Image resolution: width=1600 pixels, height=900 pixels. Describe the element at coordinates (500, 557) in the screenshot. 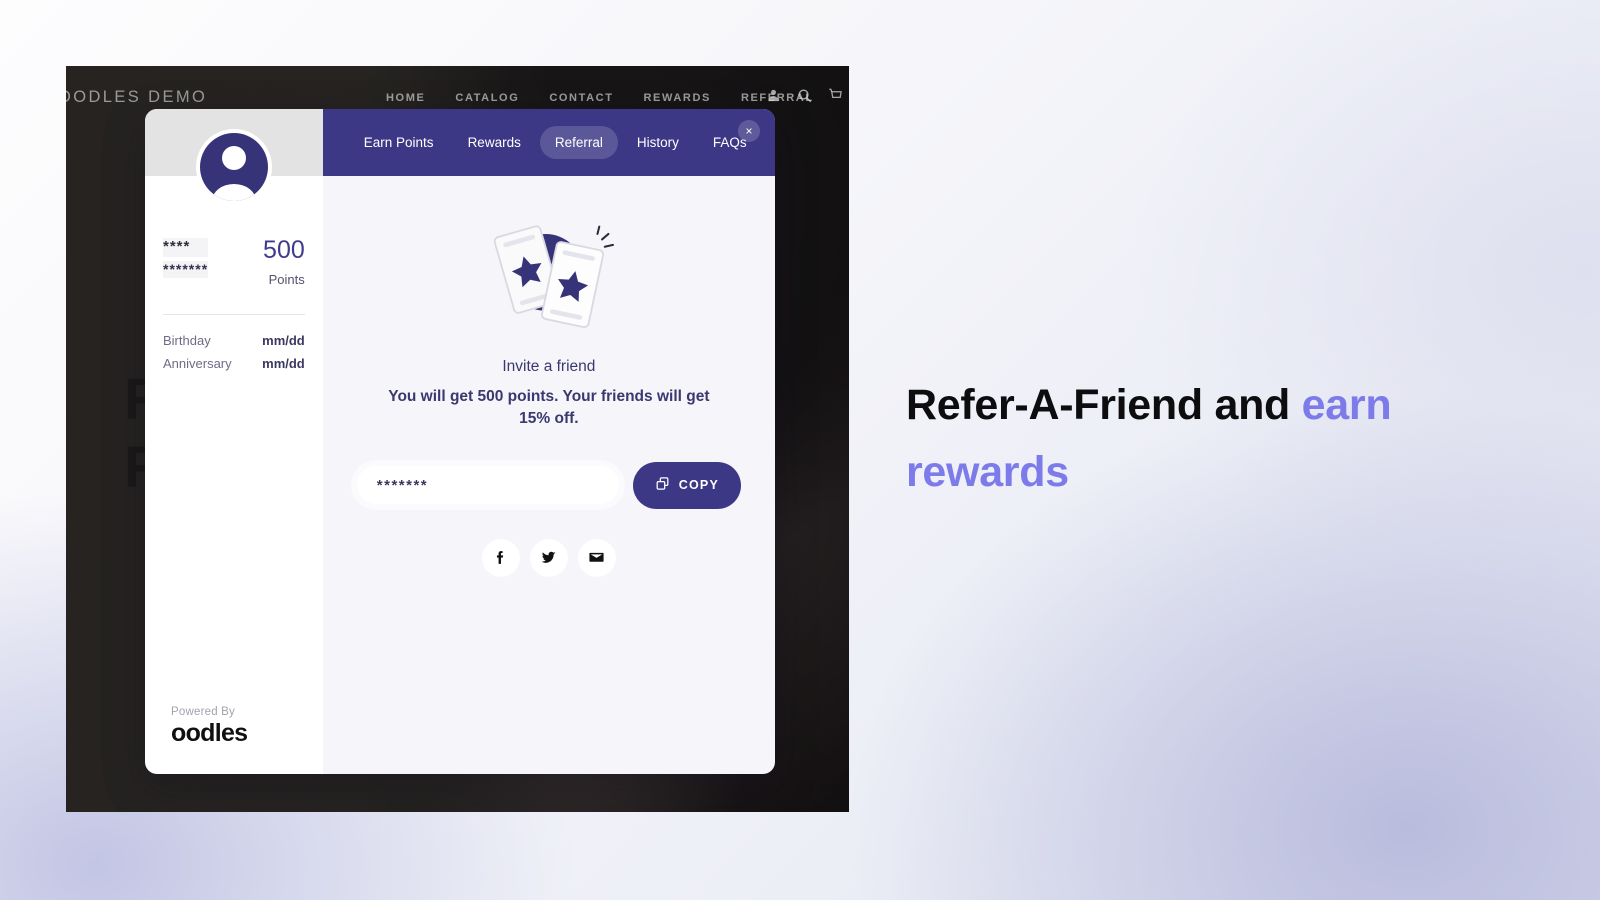

I see `facebook-icon` at that location.